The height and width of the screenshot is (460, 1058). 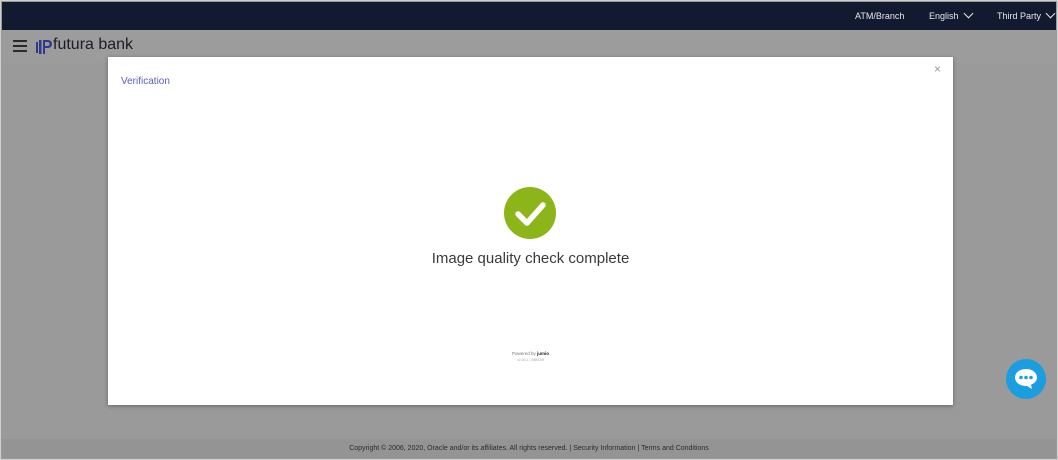 What do you see at coordinates (145, 81) in the screenshot?
I see `dialog-title: Verification` at bounding box center [145, 81].